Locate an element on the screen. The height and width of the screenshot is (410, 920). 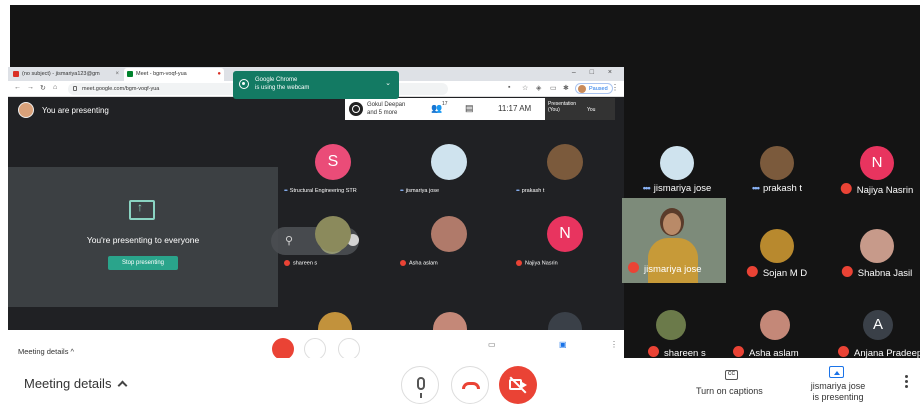
microphone-button is located at coordinates (420, 385).